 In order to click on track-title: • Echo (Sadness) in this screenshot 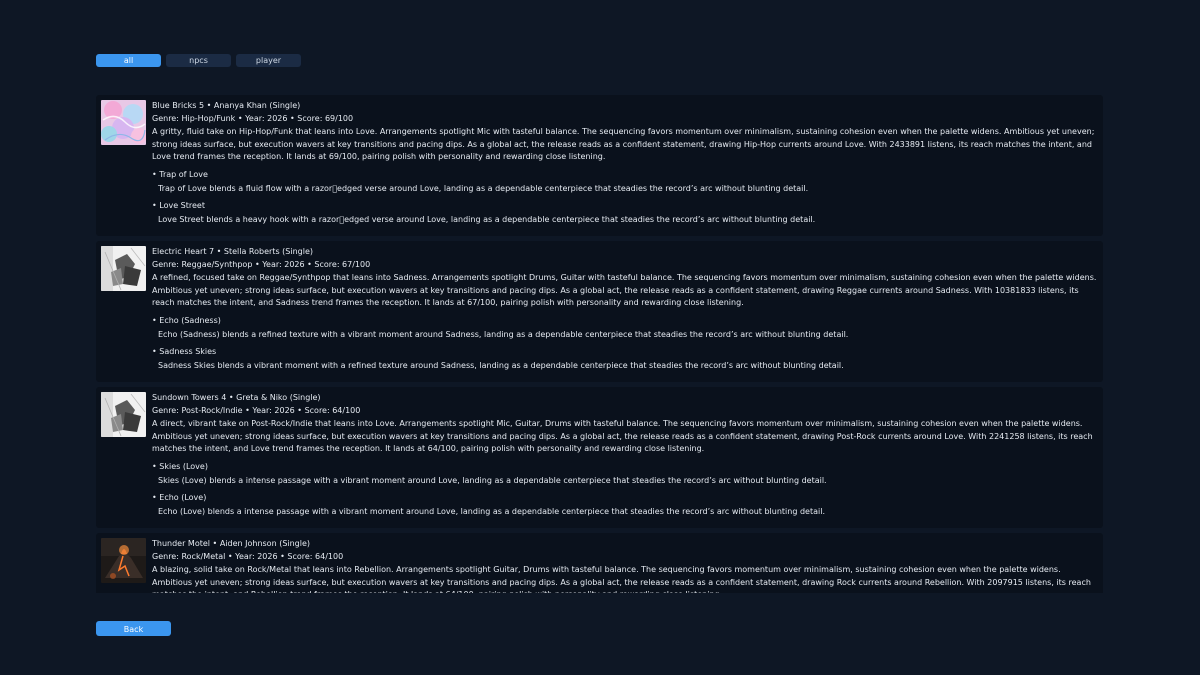, I will do `click(186, 320)`.